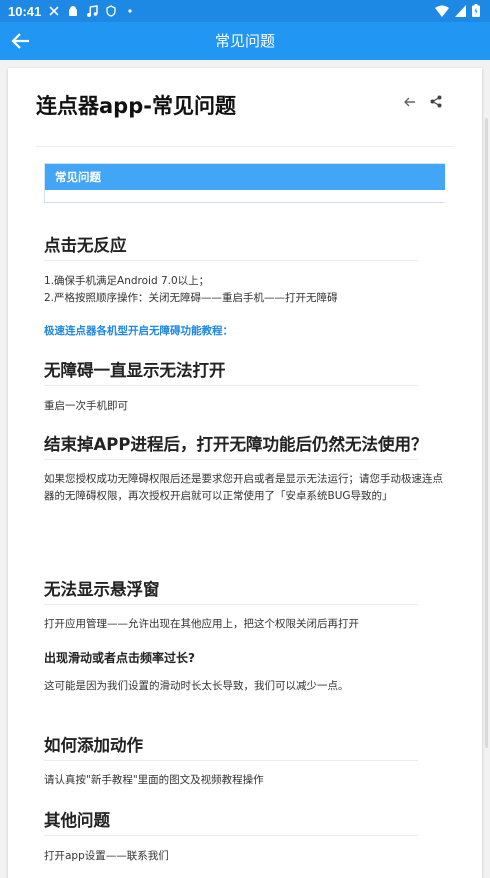 Image resolution: width=490 pixels, height=878 pixels. Describe the element at coordinates (191, 298) in the screenshot. I see `no-response-line-2: 2.严格按照顺序操作：关闭无障碍——重启手机——打开无障碍` at that location.